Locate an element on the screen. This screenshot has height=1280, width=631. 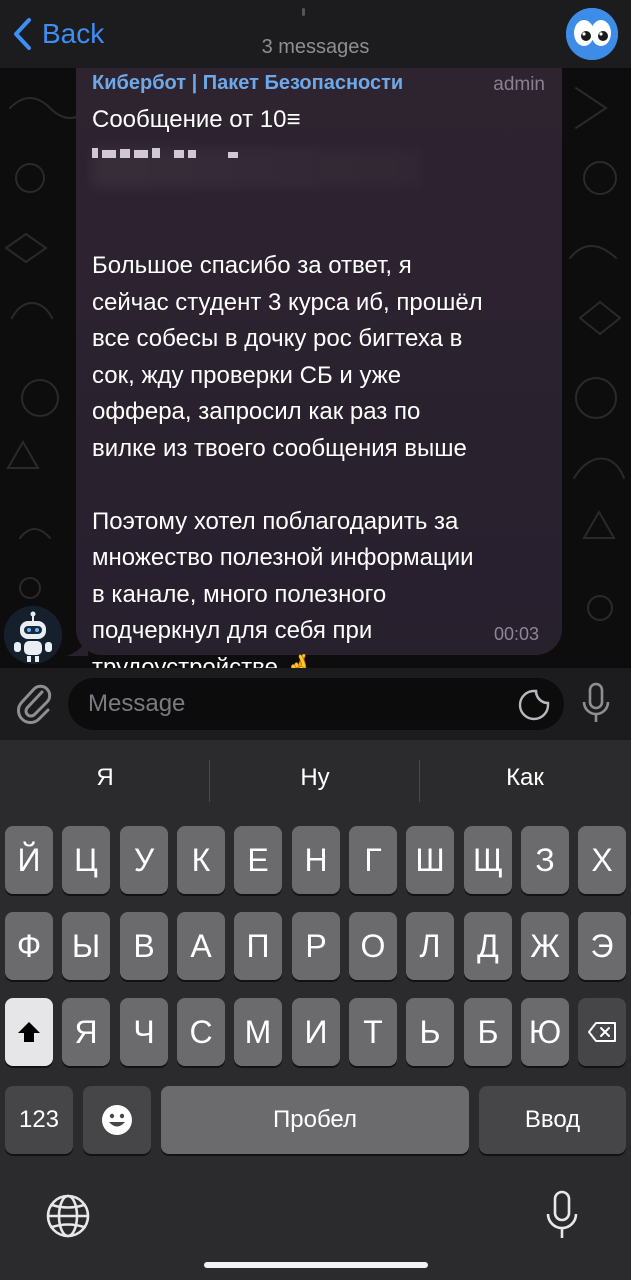
globe-icon is located at coordinates (68, 1216).